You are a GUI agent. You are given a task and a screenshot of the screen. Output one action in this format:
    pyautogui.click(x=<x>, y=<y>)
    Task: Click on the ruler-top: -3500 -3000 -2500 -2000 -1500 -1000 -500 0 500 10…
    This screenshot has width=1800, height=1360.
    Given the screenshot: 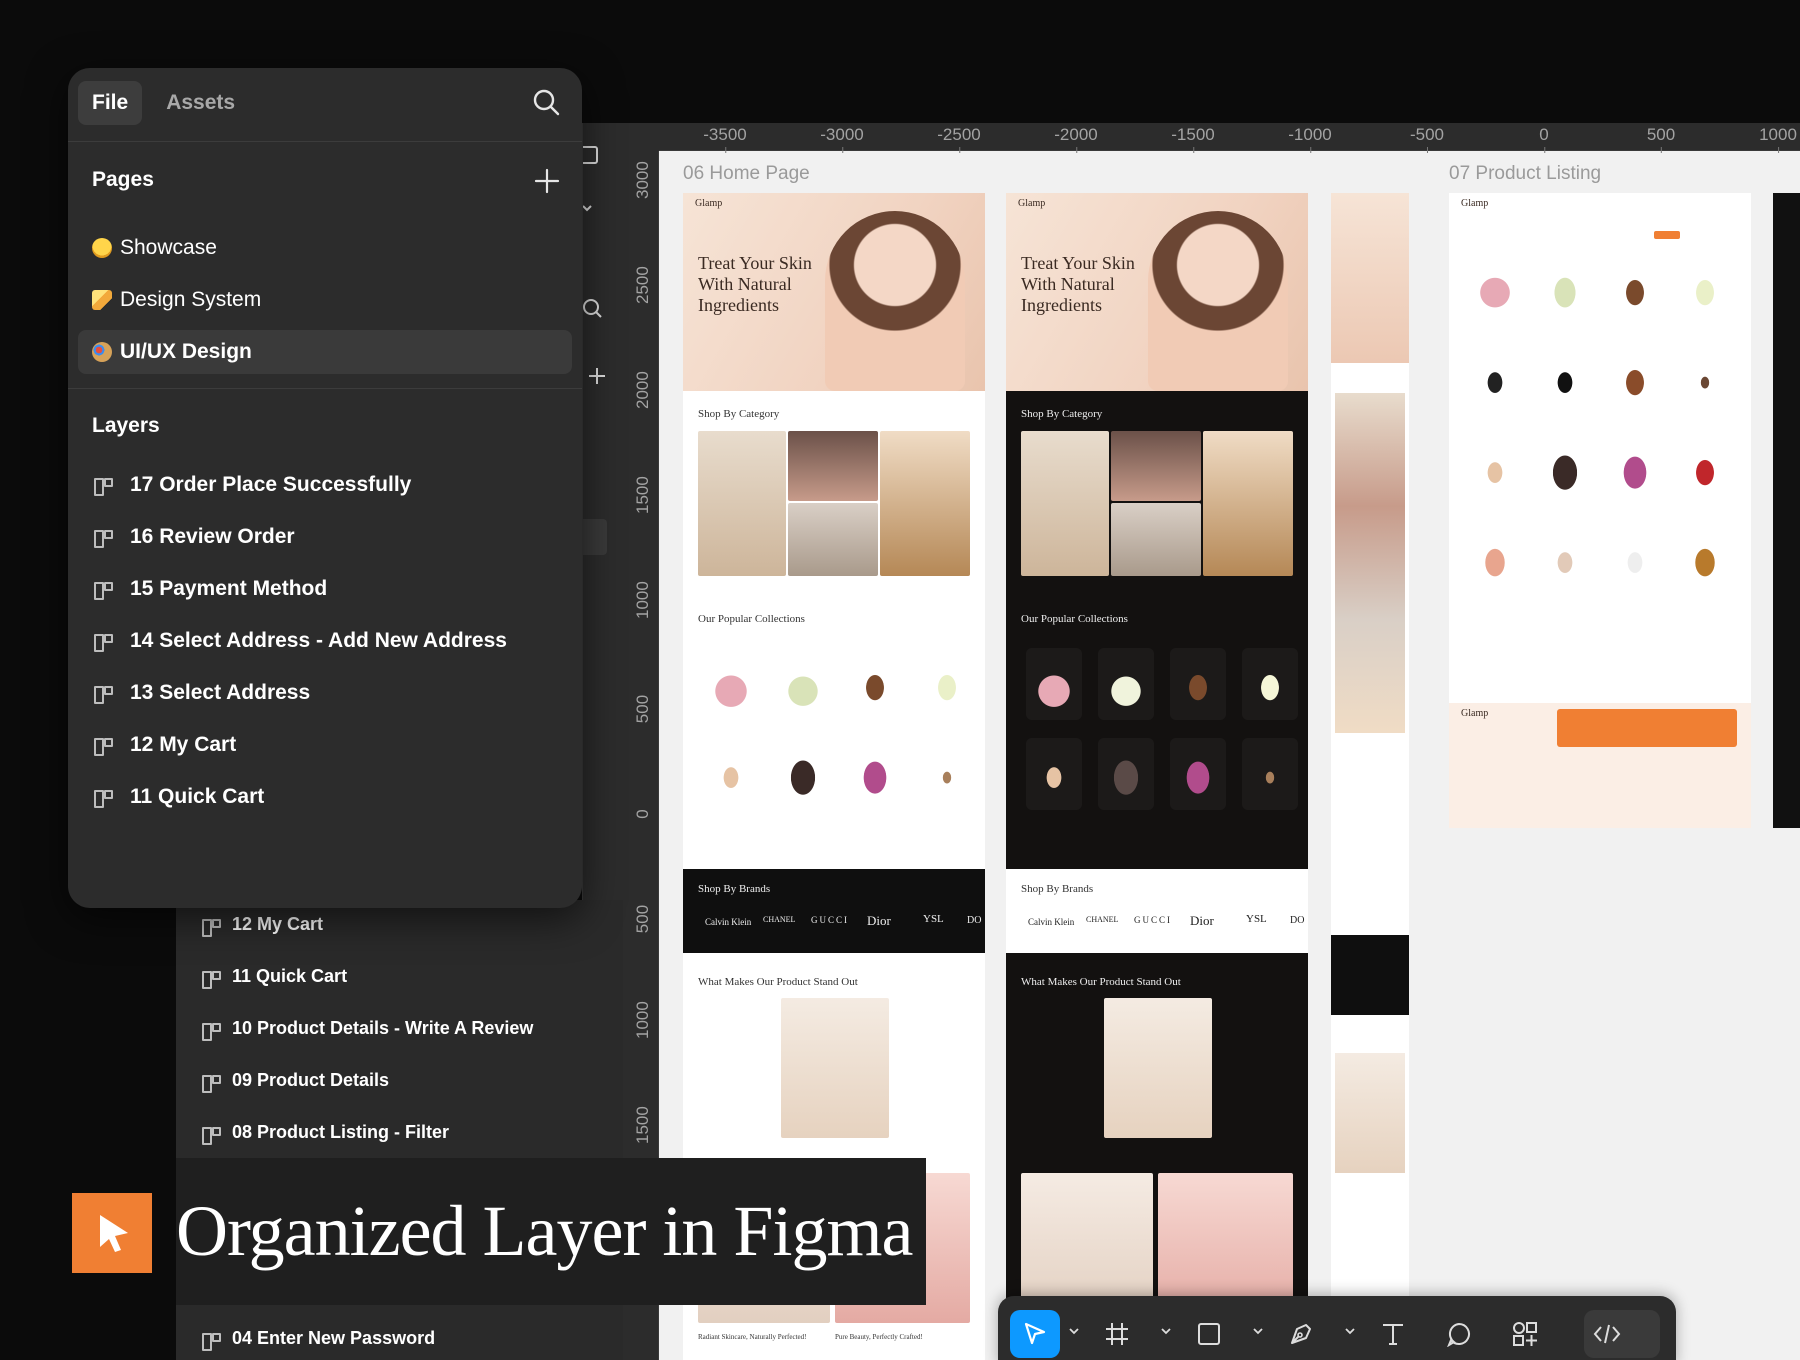 What is the action you would take?
    pyautogui.click(x=1212, y=138)
    